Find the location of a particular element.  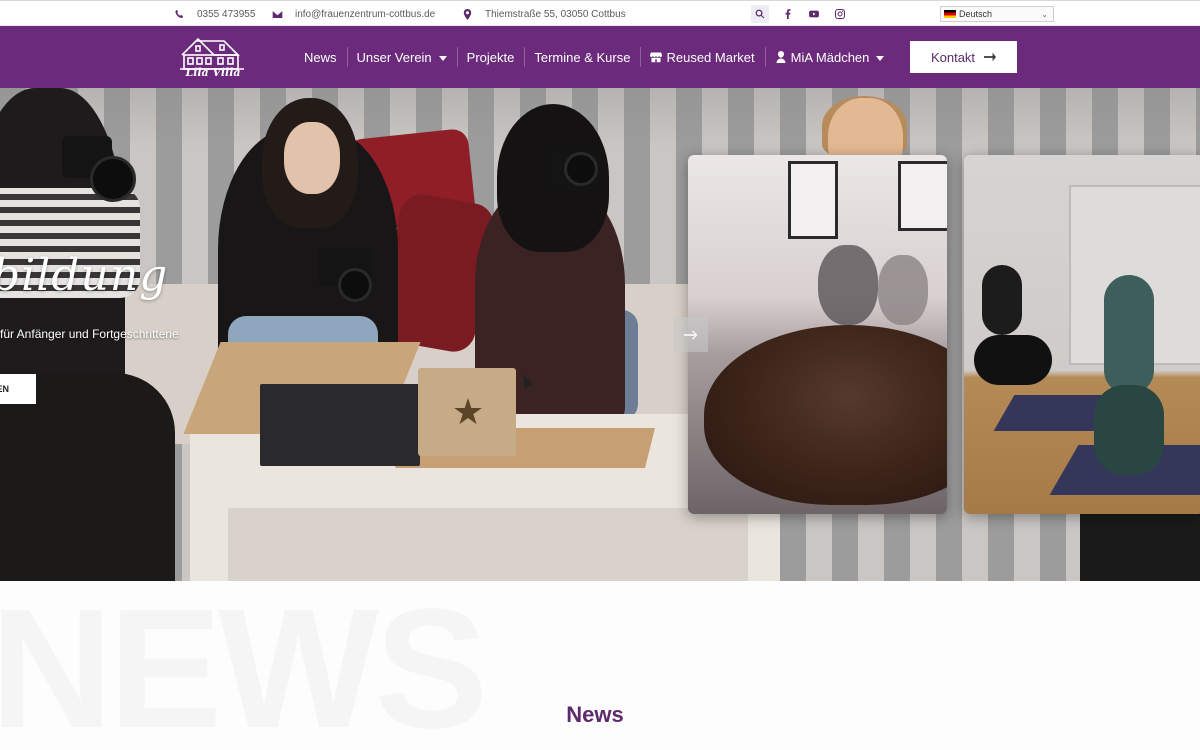

nav-item-news: News is located at coordinates (320, 57).